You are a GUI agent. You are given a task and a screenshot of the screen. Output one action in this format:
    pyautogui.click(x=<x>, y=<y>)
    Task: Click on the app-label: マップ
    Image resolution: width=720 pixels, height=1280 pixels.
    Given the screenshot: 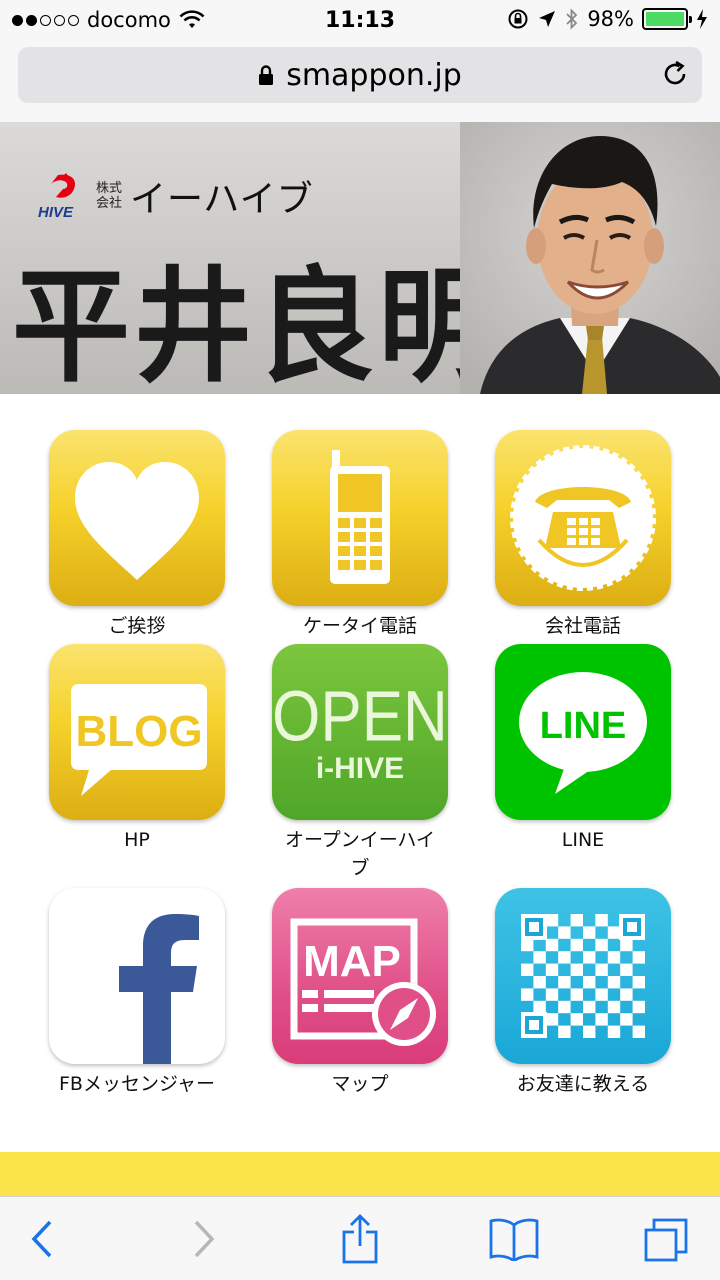 What is the action you would take?
    pyautogui.click(x=360, y=1084)
    